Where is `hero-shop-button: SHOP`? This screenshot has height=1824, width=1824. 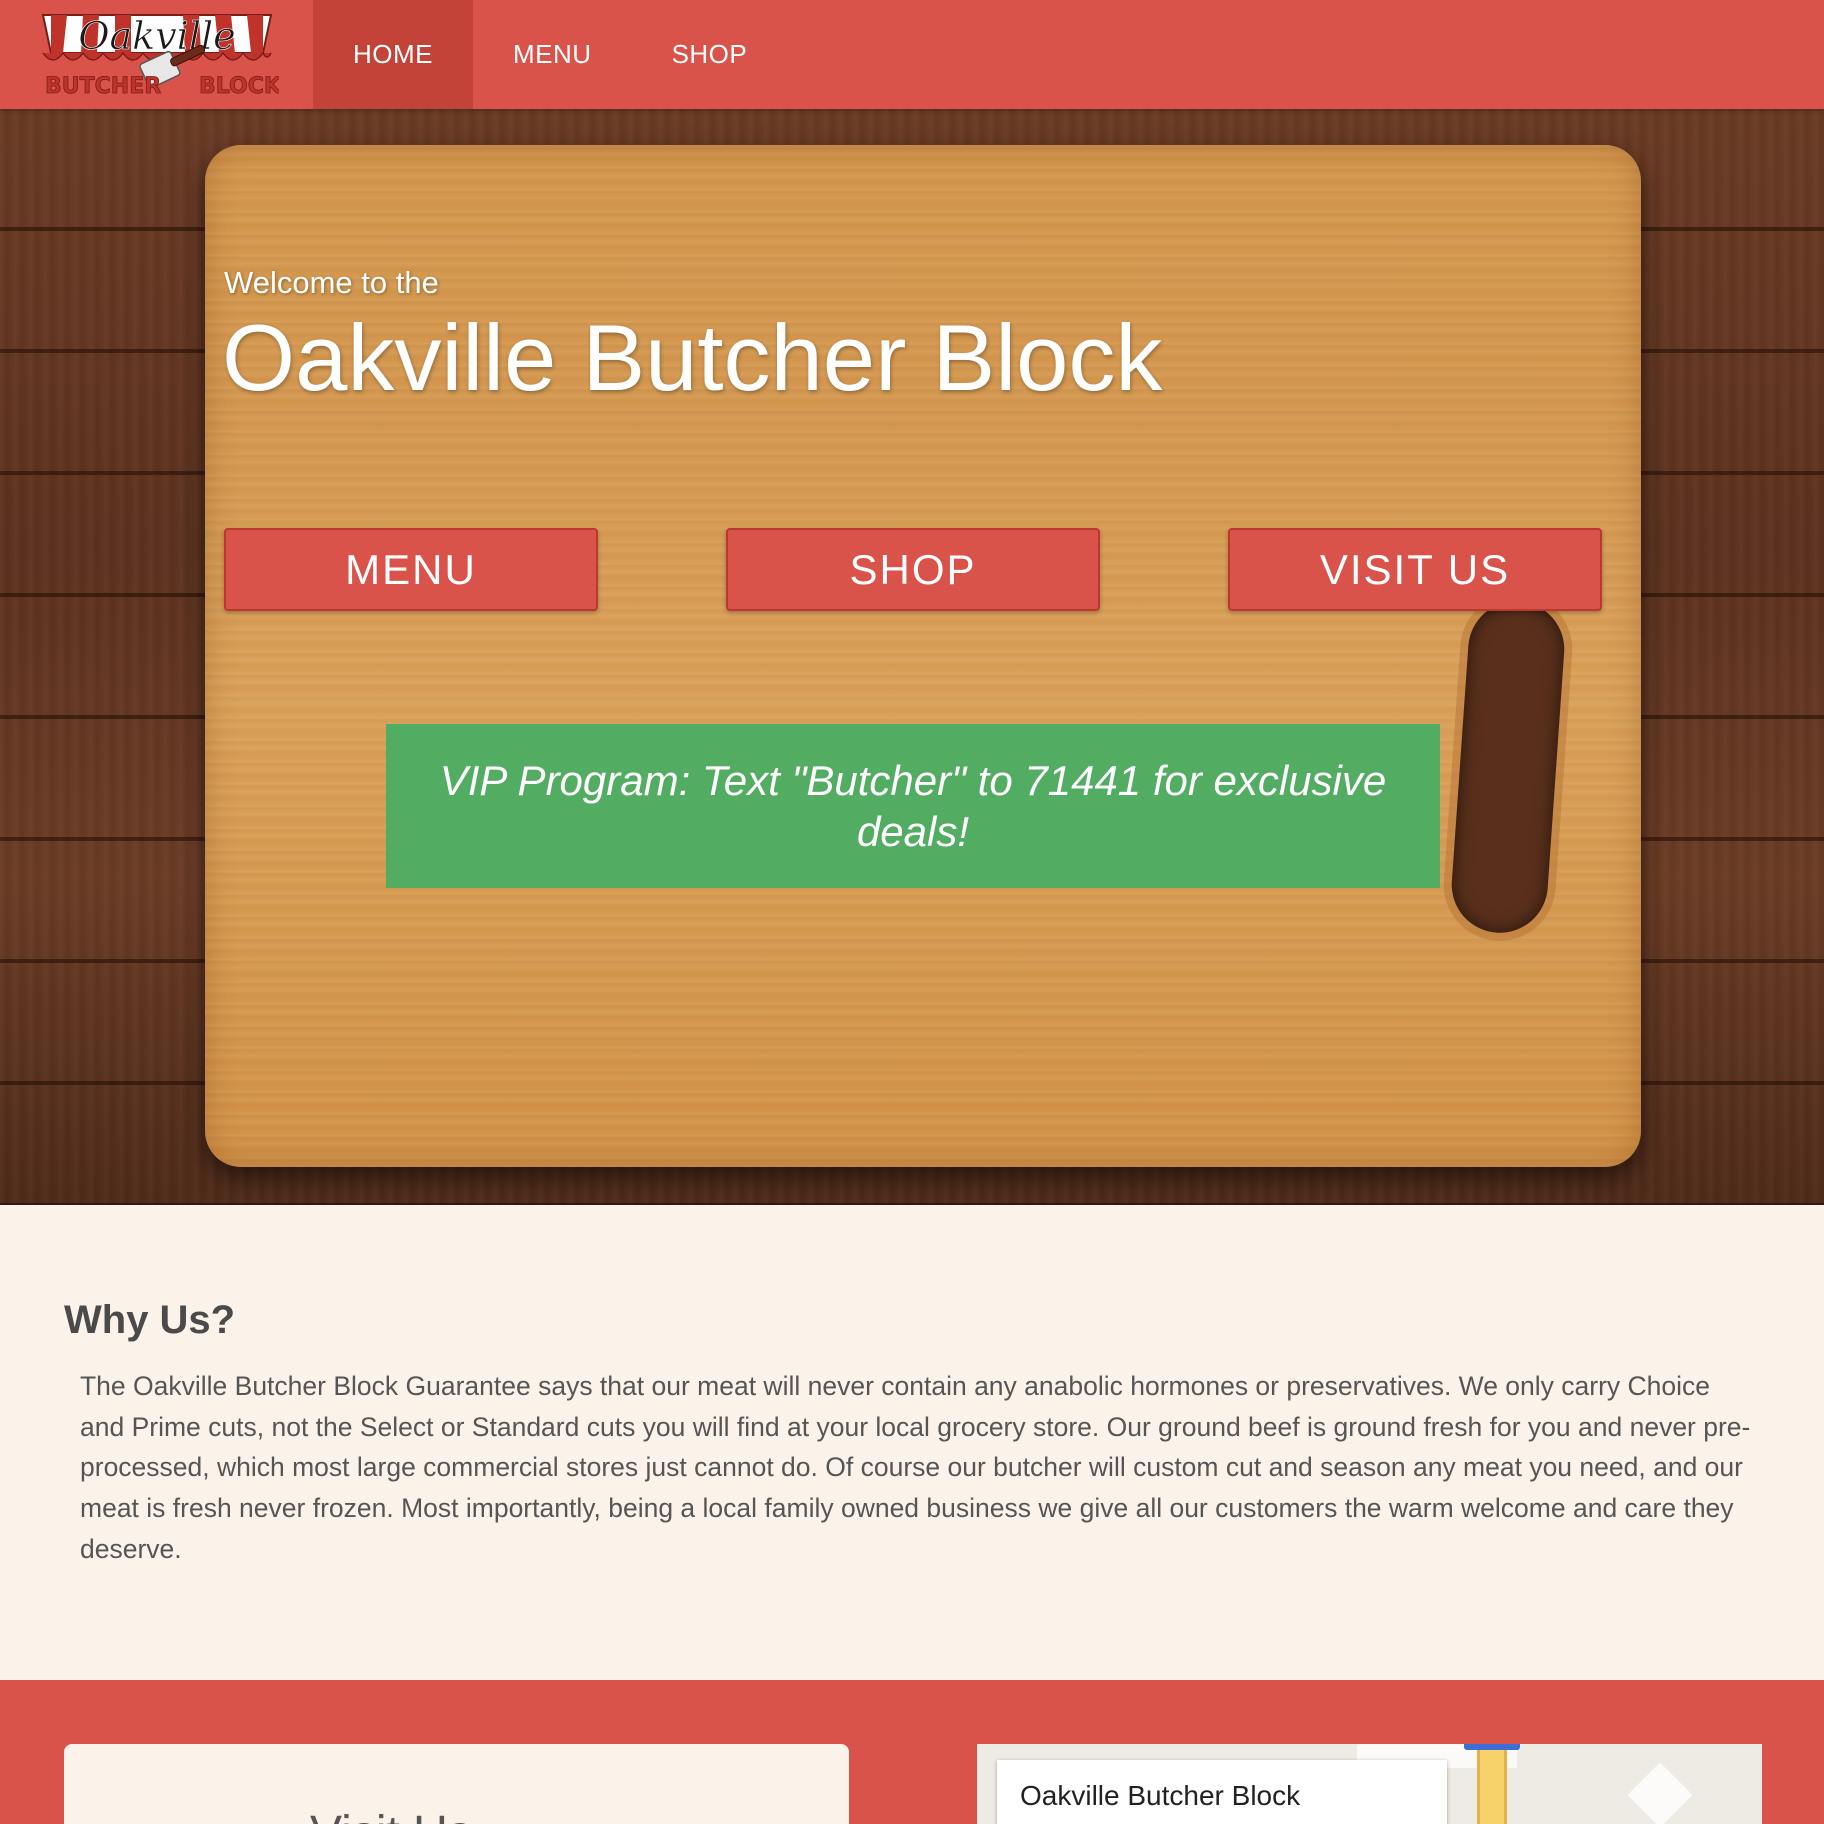 hero-shop-button: SHOP is located at coordinates (913, 569).